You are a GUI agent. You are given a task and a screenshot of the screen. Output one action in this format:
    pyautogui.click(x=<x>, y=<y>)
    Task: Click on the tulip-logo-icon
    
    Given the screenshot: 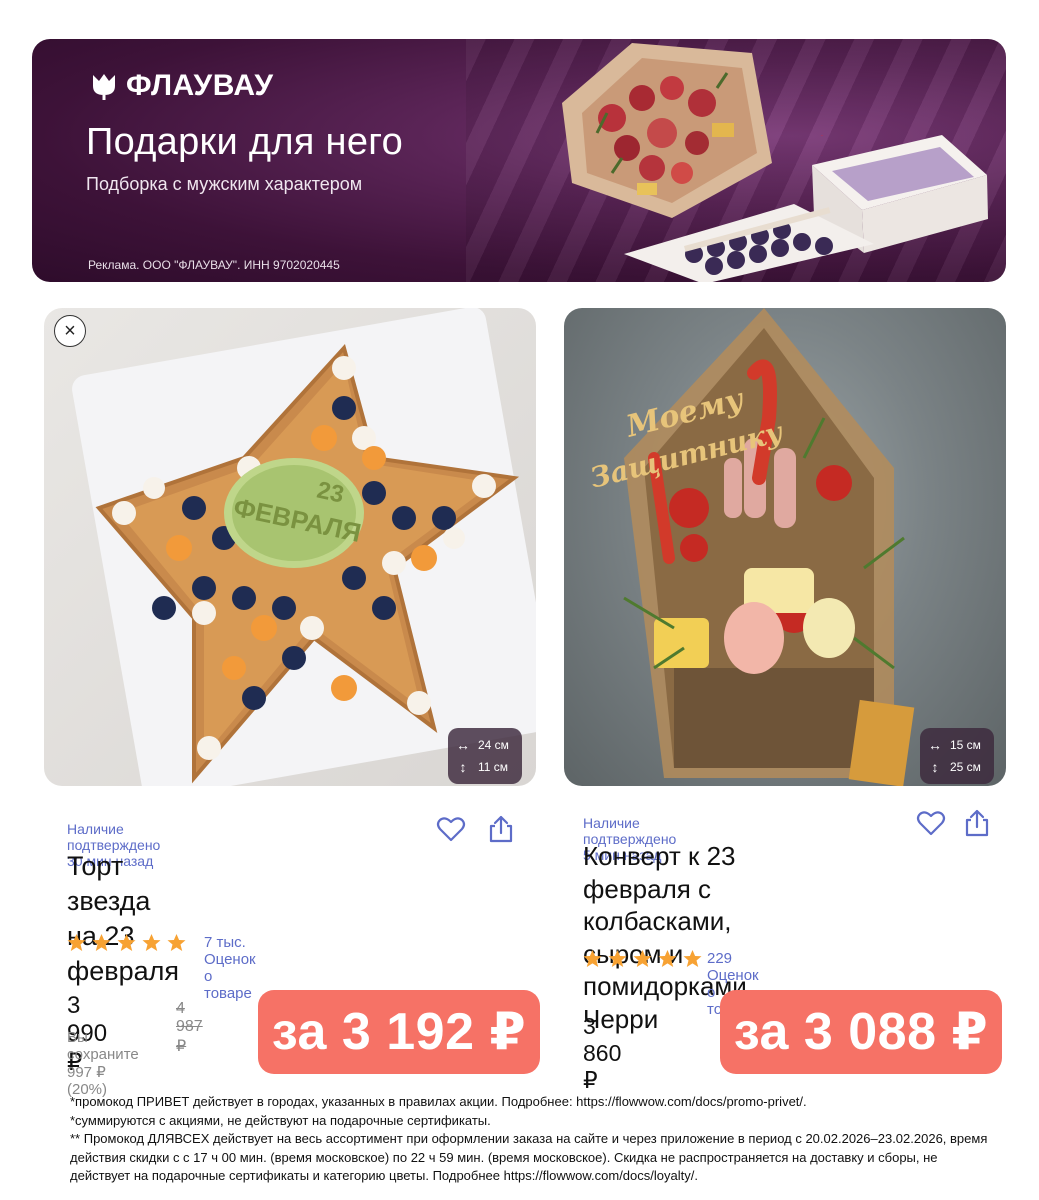 What is the action you would take?
    pyautogui.click(x=104, y=87)
    